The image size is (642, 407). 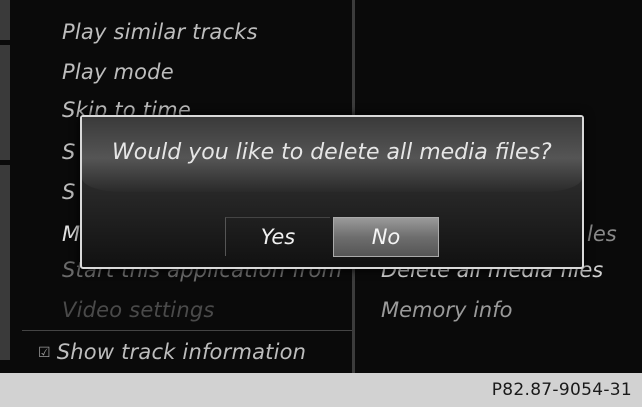 What do you see at coordinates (602, 234) in the screenshot?
I see `right-item-partial: les` at bounding box center [602, 234].